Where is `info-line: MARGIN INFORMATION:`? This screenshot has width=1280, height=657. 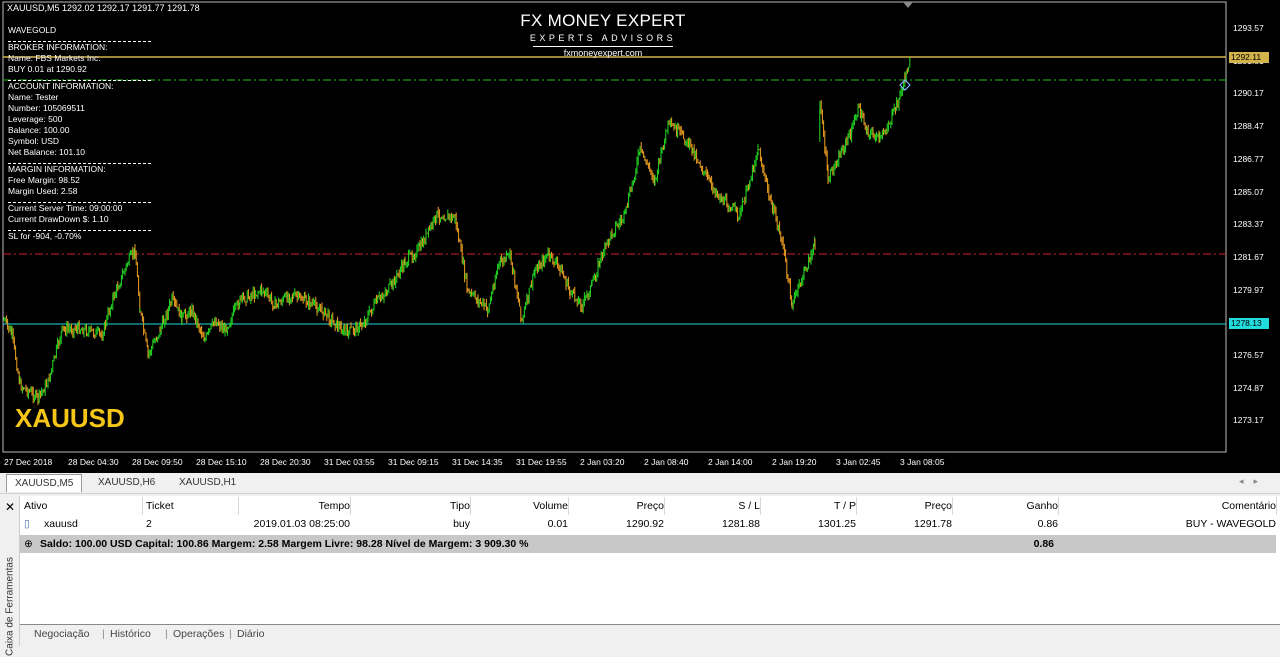
info-line: MARGIN INFORMATION: is located at coordinates (57, 169).